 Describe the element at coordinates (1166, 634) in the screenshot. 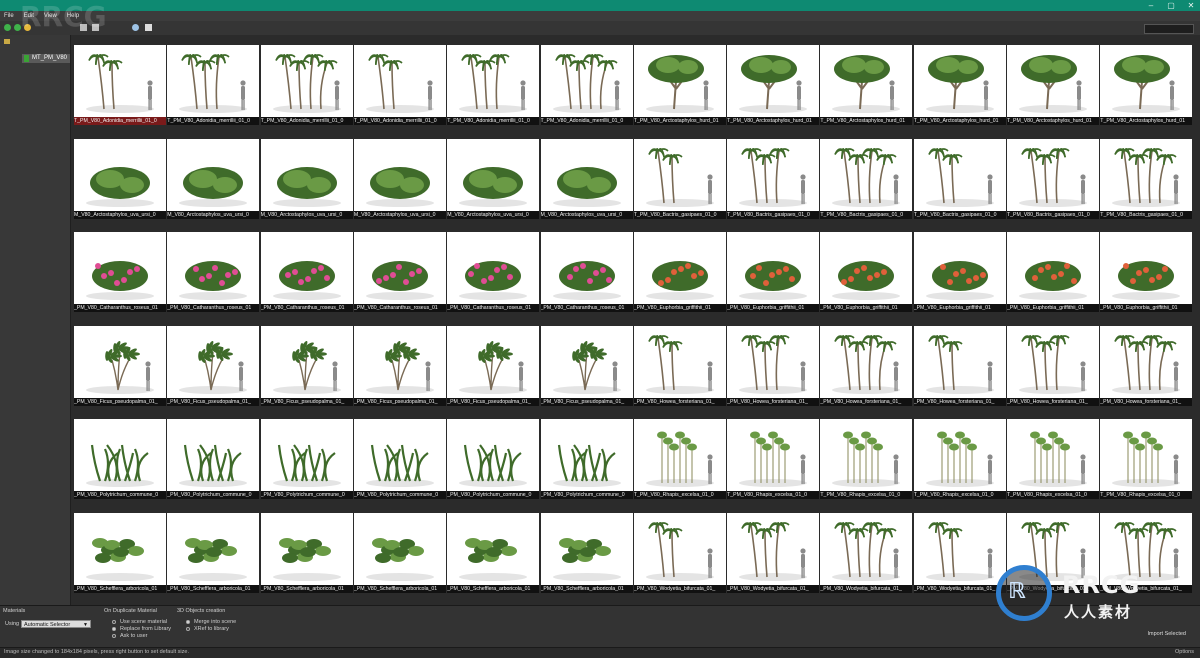

I see `import-selected-button: Import Selected` at that location.